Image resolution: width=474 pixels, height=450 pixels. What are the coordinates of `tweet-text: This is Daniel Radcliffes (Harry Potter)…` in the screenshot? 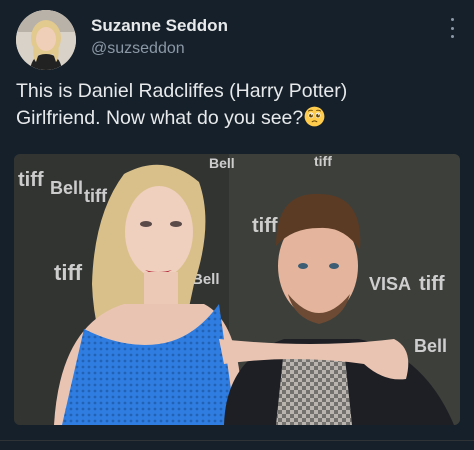 It's located at (236, 105).